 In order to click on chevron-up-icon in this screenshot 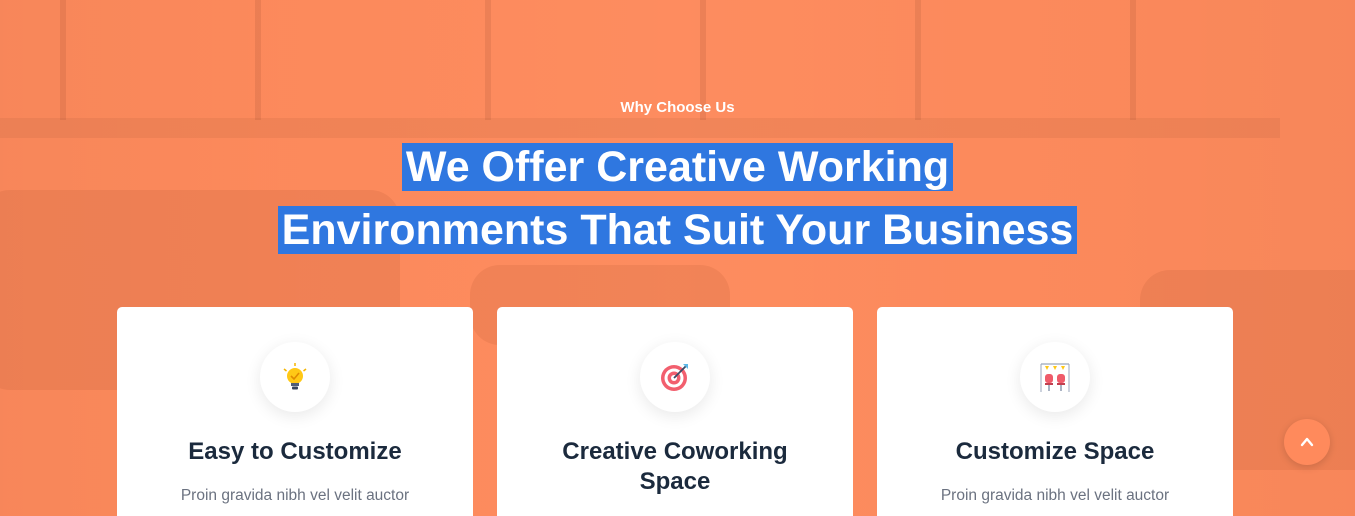, I will do `click(1307, 442)`.